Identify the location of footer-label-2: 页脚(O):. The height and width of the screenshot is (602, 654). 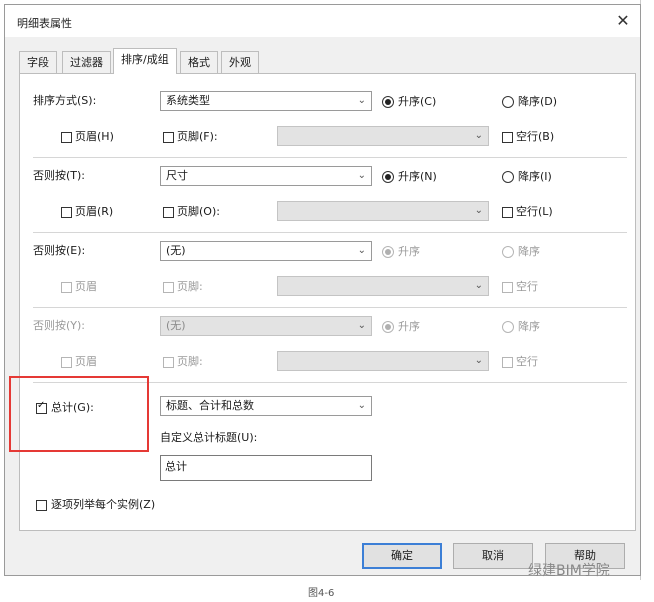
(198, 211).